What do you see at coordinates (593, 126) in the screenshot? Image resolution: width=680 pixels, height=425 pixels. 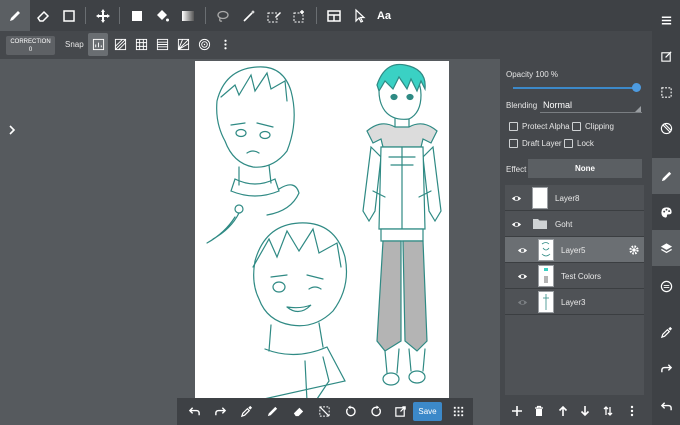 I see `clipping-checkbox: Clipping` at bounding box center [593, 126].